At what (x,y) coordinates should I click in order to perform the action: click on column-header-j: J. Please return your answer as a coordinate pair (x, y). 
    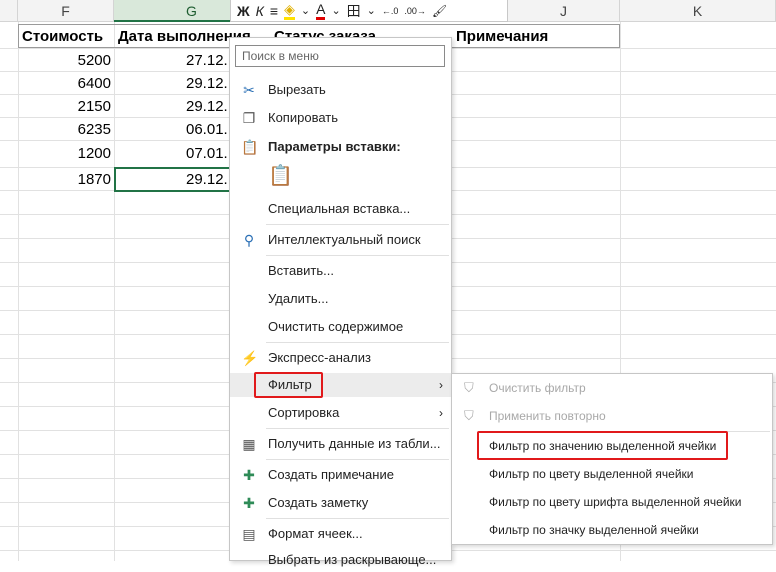
    Looking at the image, I should click on (564, 11).